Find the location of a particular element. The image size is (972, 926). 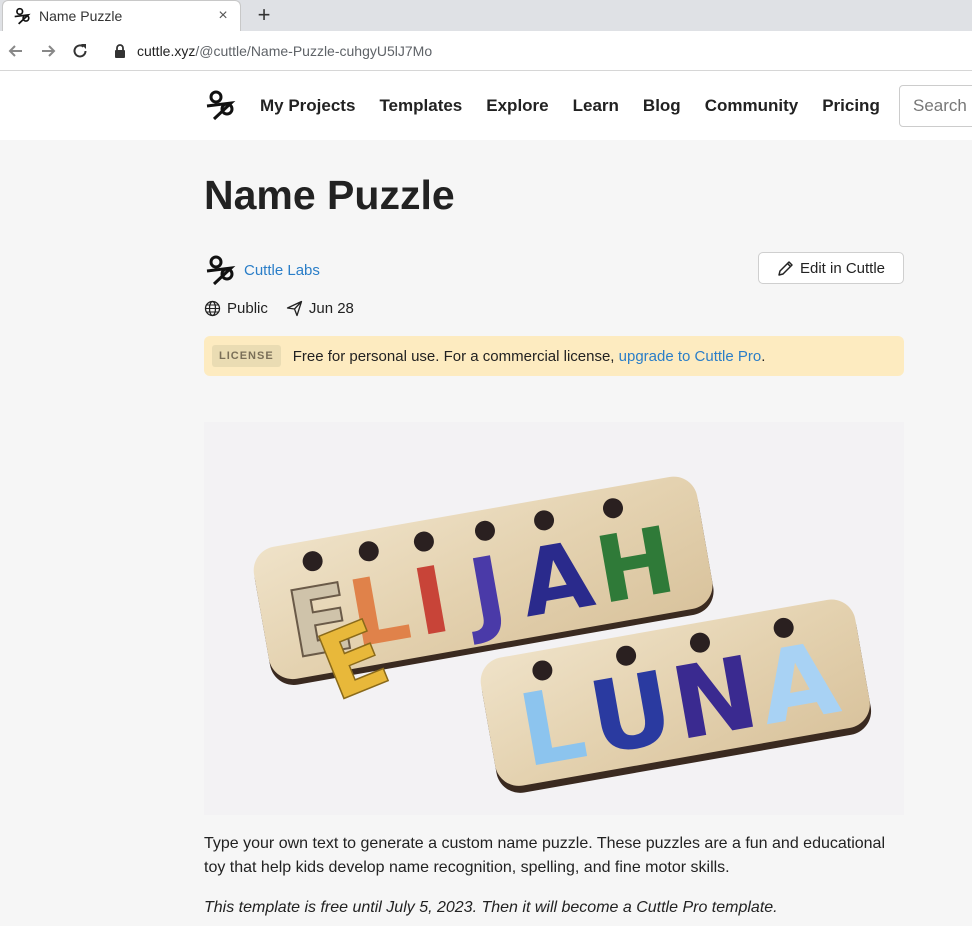

search-box is located at coordinates (935, 106).